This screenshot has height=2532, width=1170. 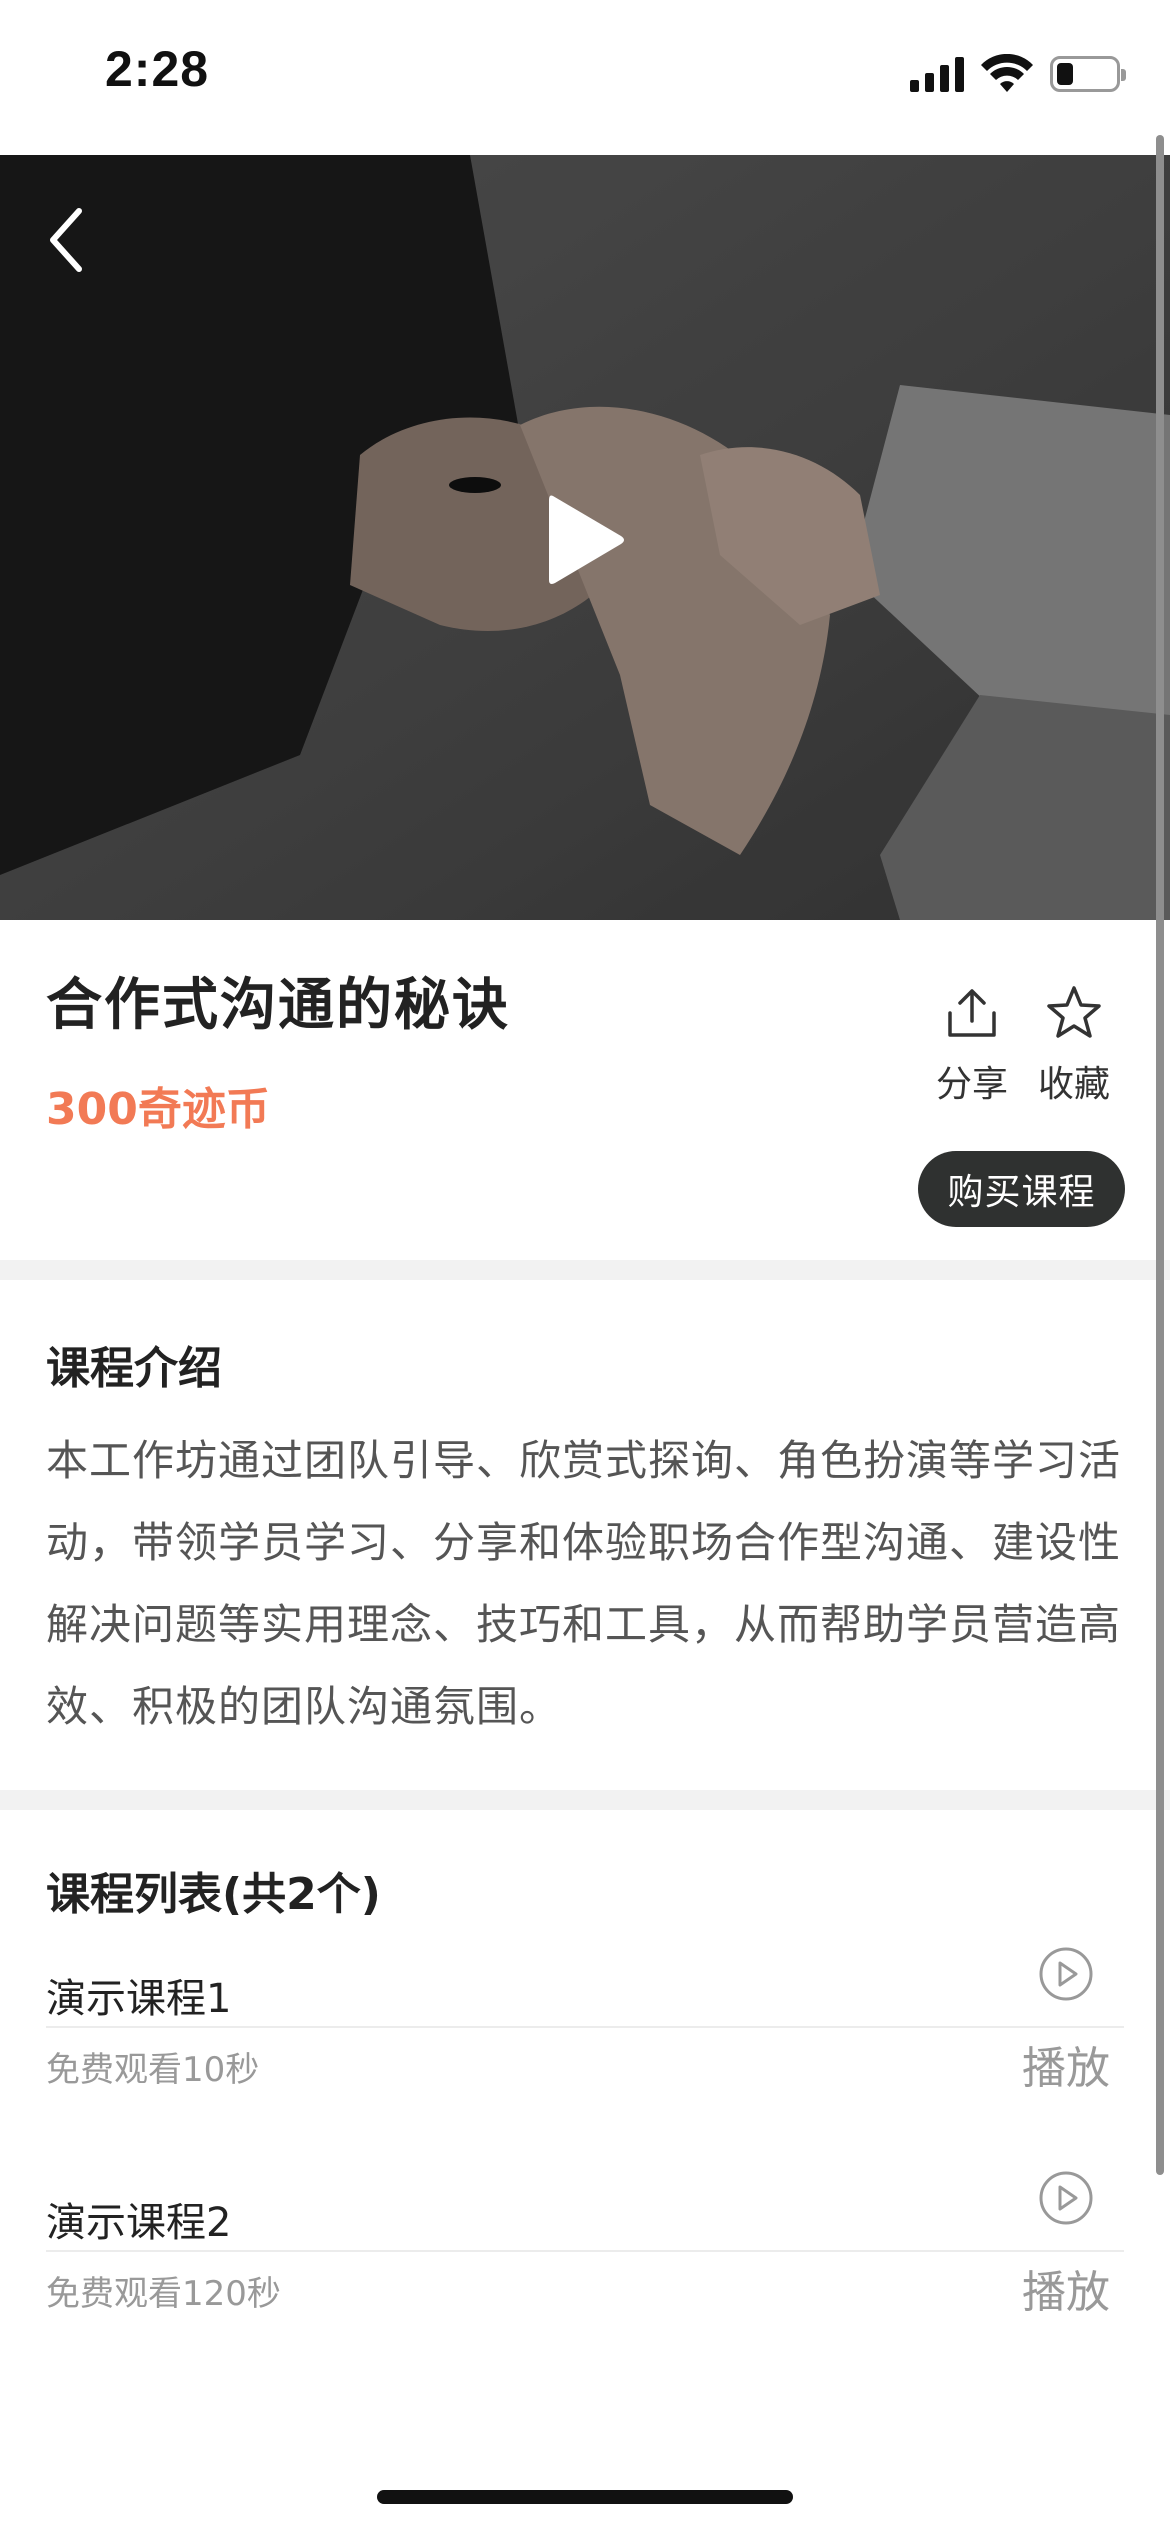 I want to click on lesson-name: 演示课程2, so click(x=139, y=2223).